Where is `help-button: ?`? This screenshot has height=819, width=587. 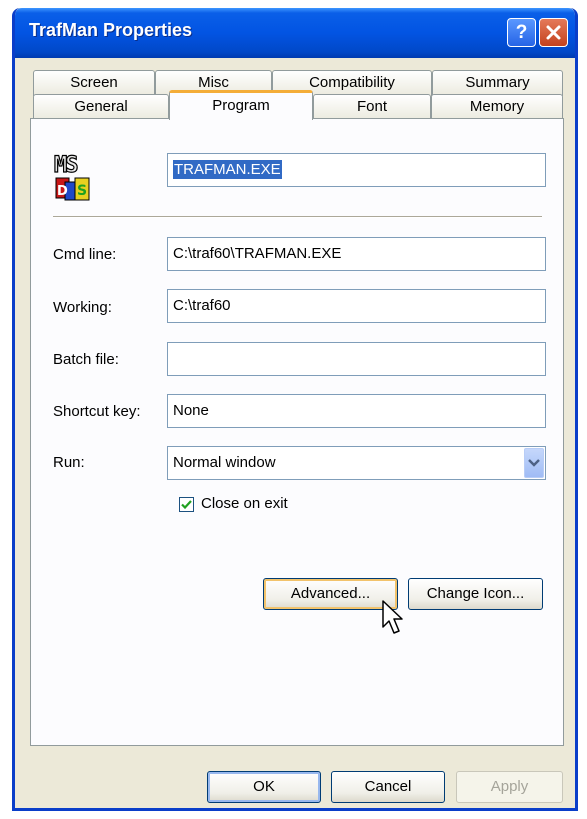
help-button: ? is located at coordinates (521, 32).